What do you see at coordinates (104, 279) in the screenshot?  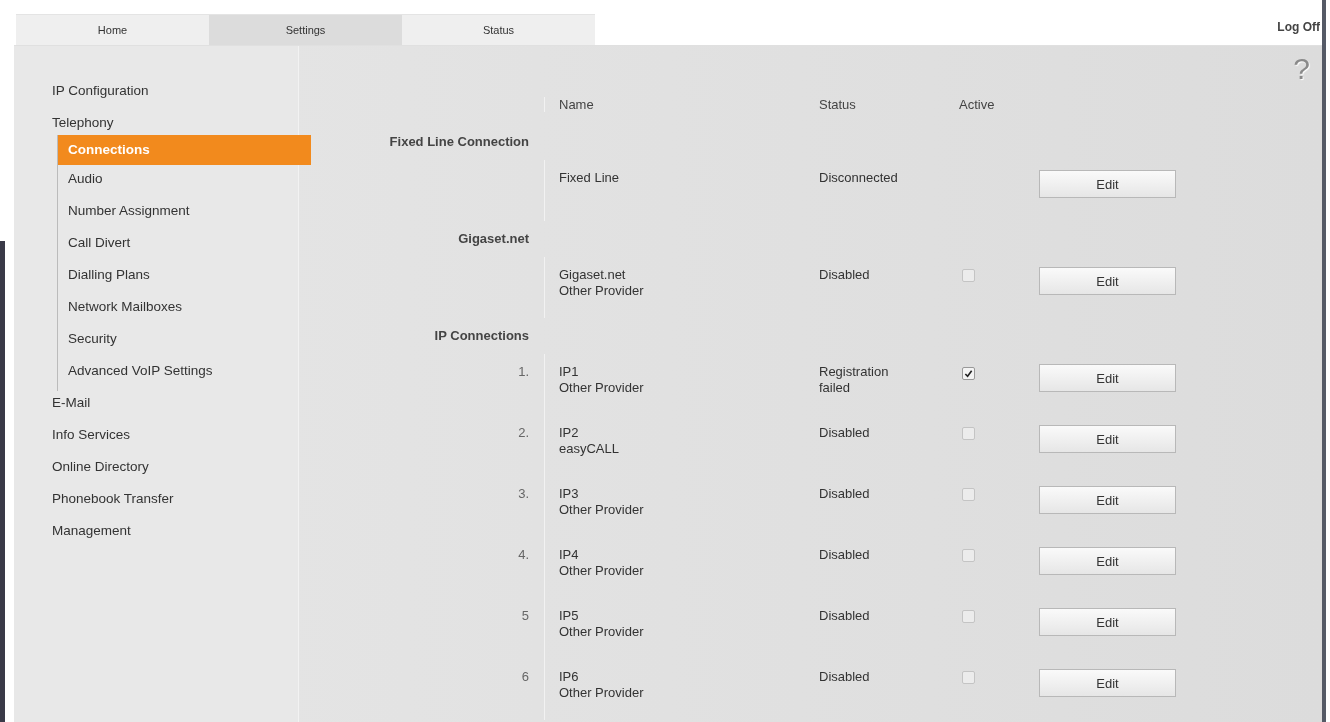 I see `sidebar-item: Dialling Plans` at bounding box center [104, 279].